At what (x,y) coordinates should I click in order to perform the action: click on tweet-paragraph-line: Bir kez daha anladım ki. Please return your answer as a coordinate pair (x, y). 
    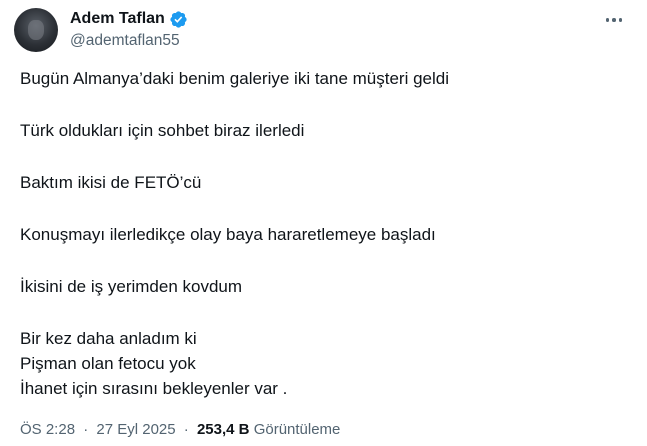
    Looking at the image, I should click on (108, 338).